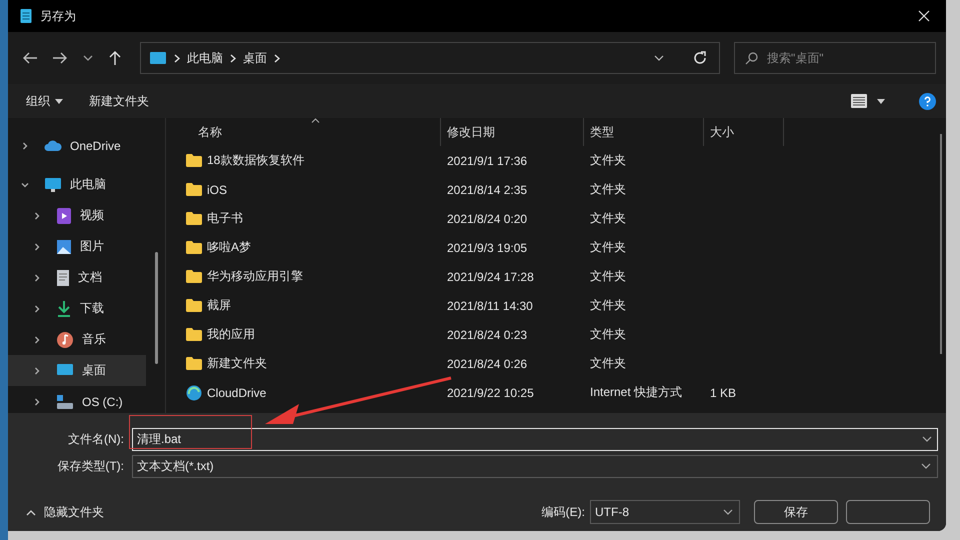  Describe the element at coordinates (487, 335) in the screenshot. I see `date-cell-text: 2021/8/24 0:23` at that location.